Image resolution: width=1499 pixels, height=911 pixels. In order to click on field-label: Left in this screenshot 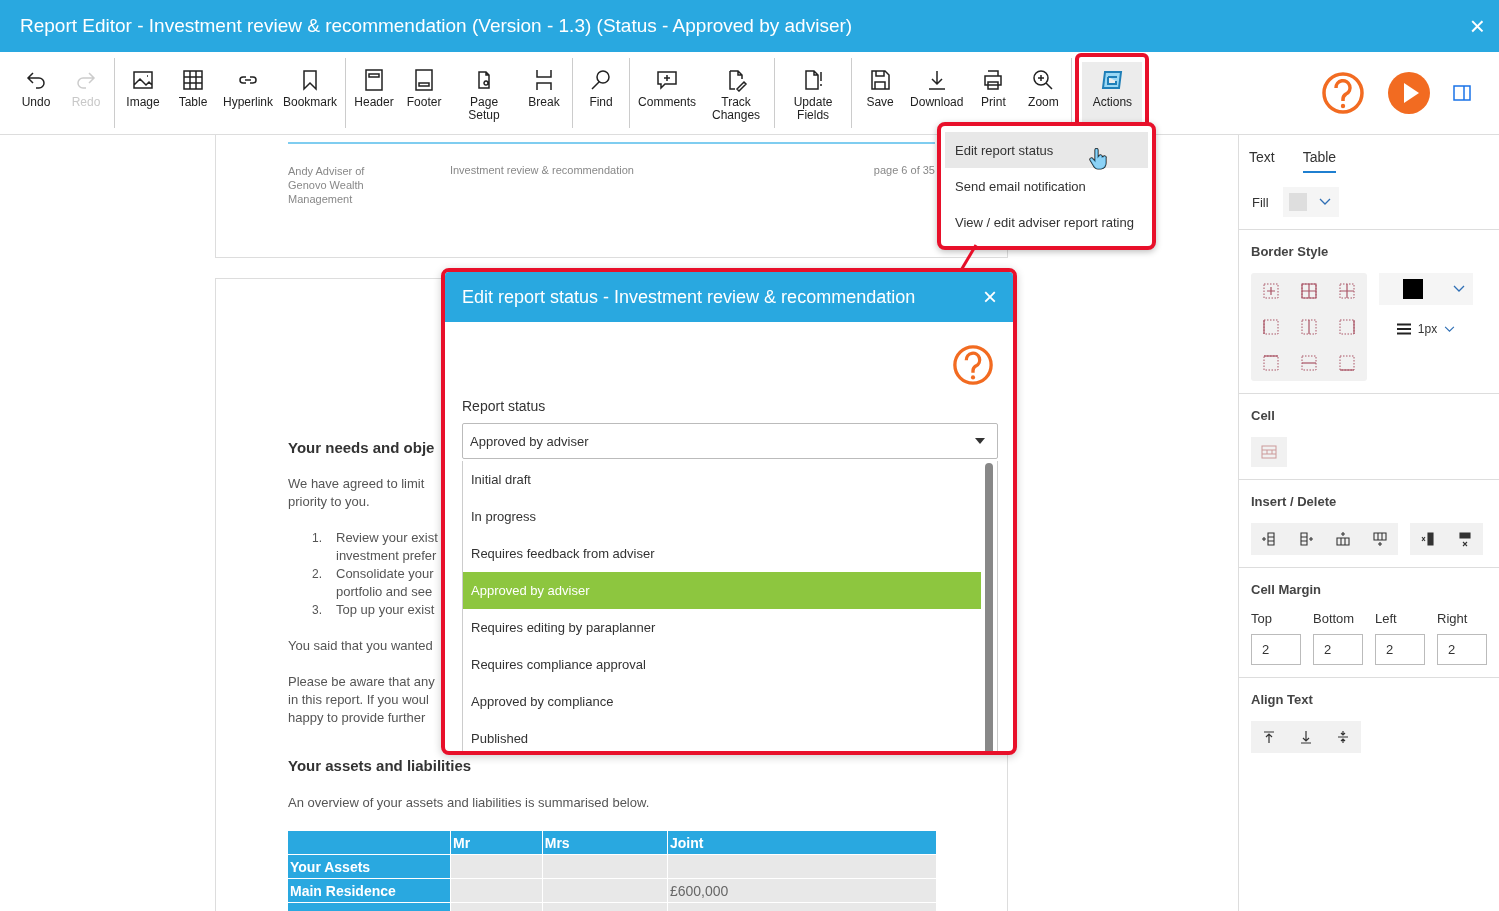, I will do `click(1386, 618)`.